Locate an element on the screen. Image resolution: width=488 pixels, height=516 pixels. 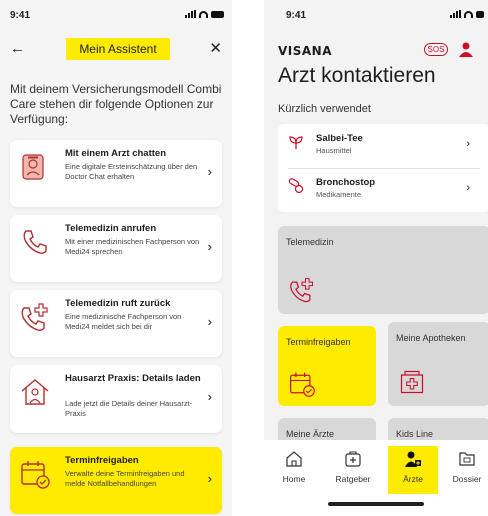
list-item: Bronchostop Medikamente › is located at coordinates (383, 190).